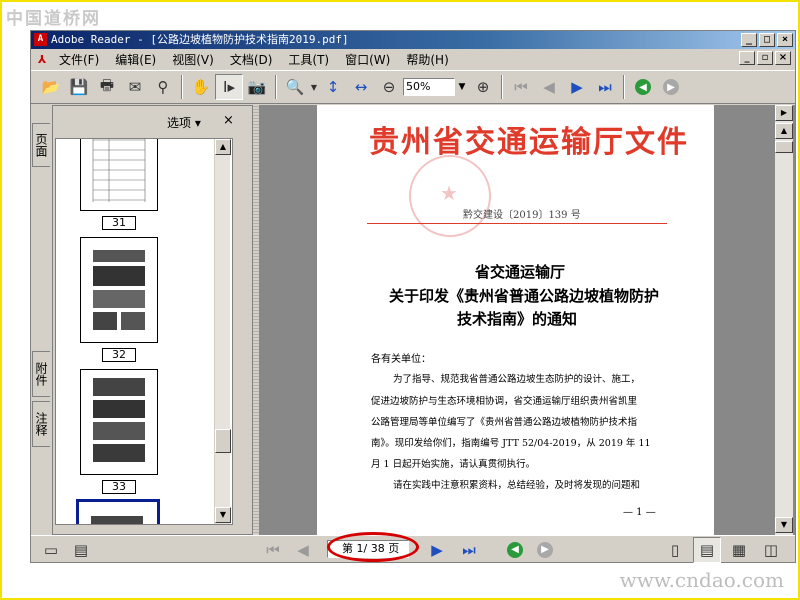 The height and width of the screenshot is (600, 800). What do you see at coordinates (577, 87) in the screenshot?
I see `next-page-icon: ▶` at bounding box center [577, 87].